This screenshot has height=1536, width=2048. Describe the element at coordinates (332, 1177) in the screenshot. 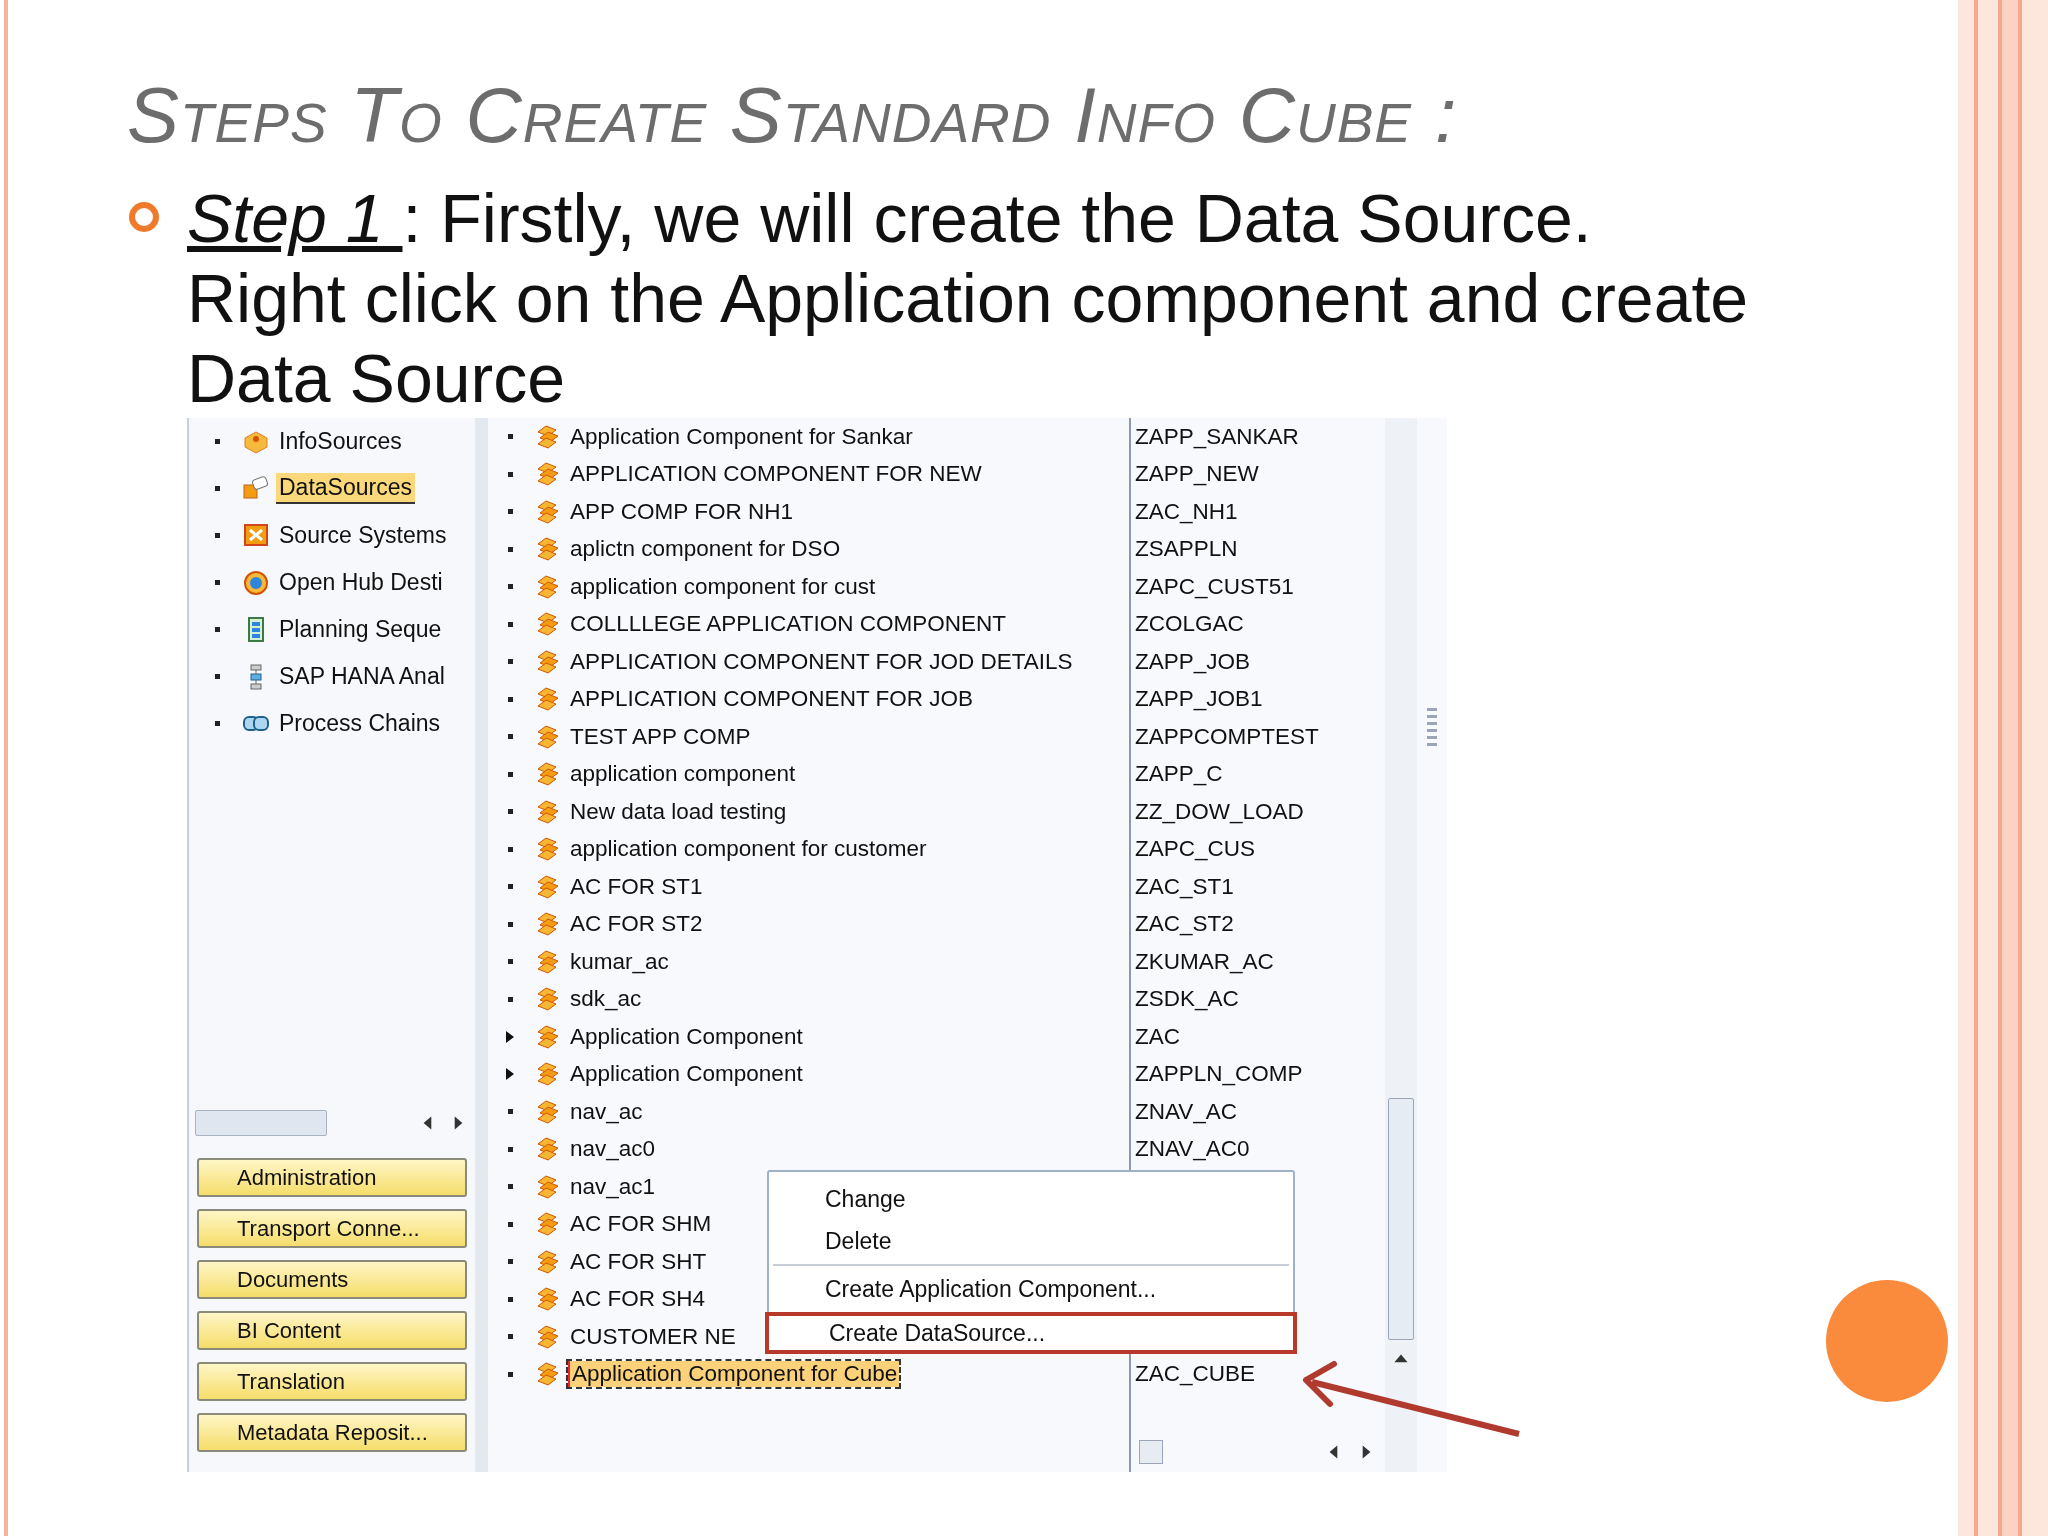

I see `nav-button: Administration` at that location.